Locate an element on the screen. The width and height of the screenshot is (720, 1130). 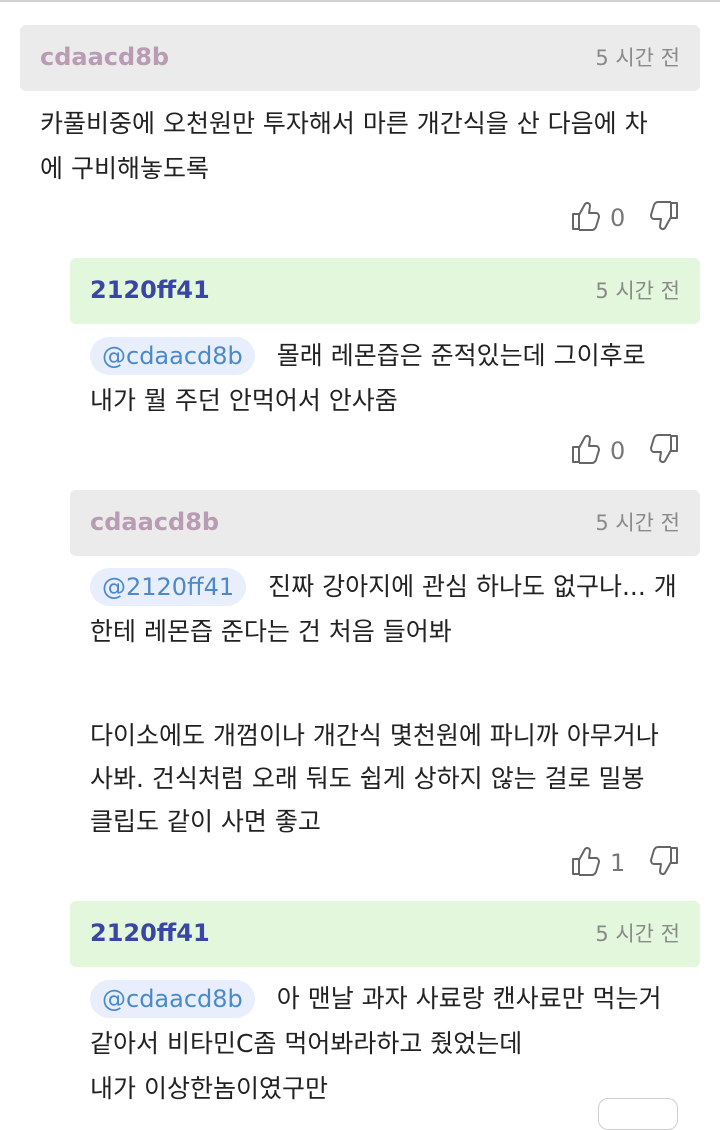
reply-header: cdaacd8b 5 시간 전 is located at coordinates (385, 523).